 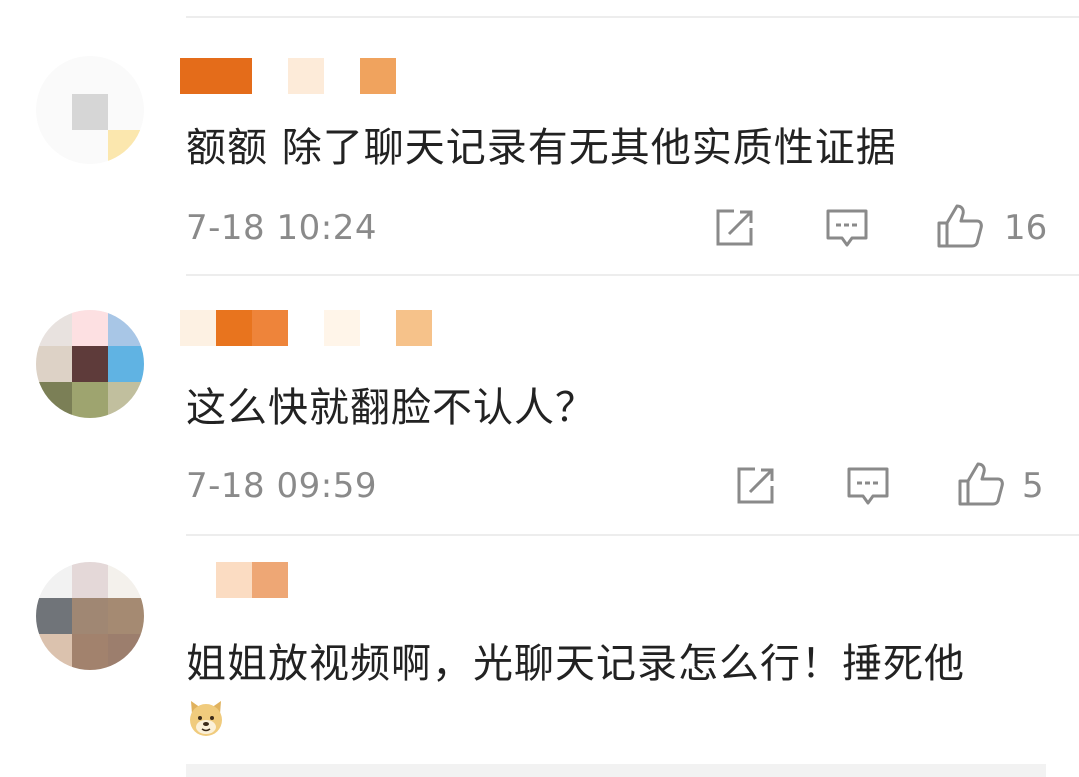 What do you see at coordinates (281, 486) in the screenshot?
I see `comment-time: 7-18 09:59` at bounding box center [281, 486].